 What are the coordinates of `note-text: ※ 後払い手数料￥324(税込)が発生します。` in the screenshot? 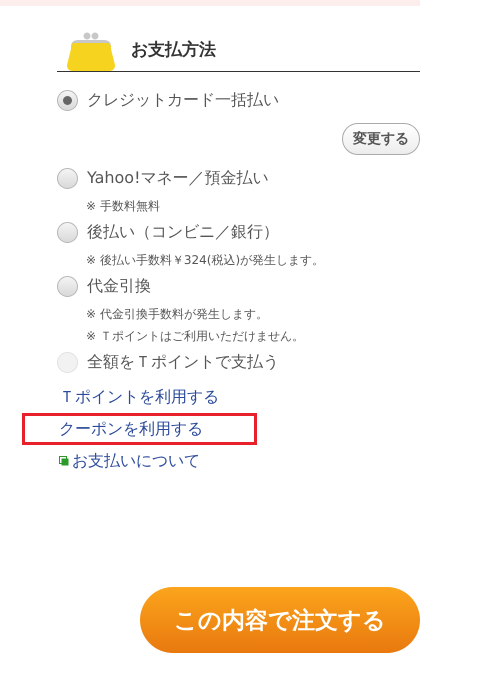 It's located at (205, 260).